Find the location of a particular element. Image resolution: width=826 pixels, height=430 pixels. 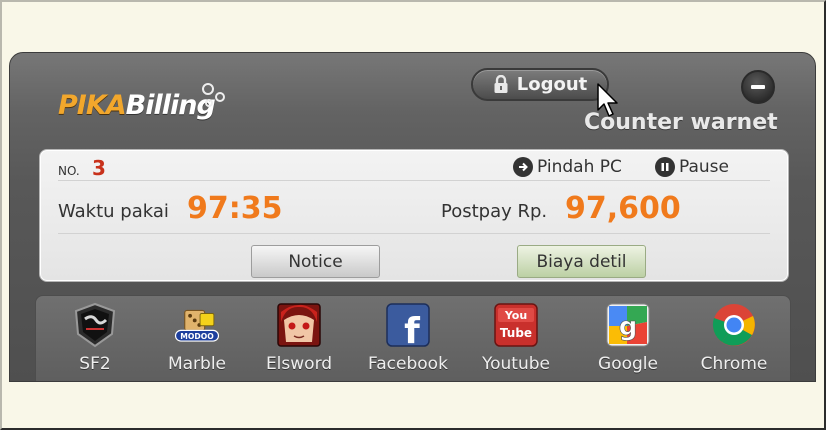

app-marble: MODOO Marble is located at coordinates (197, 341).